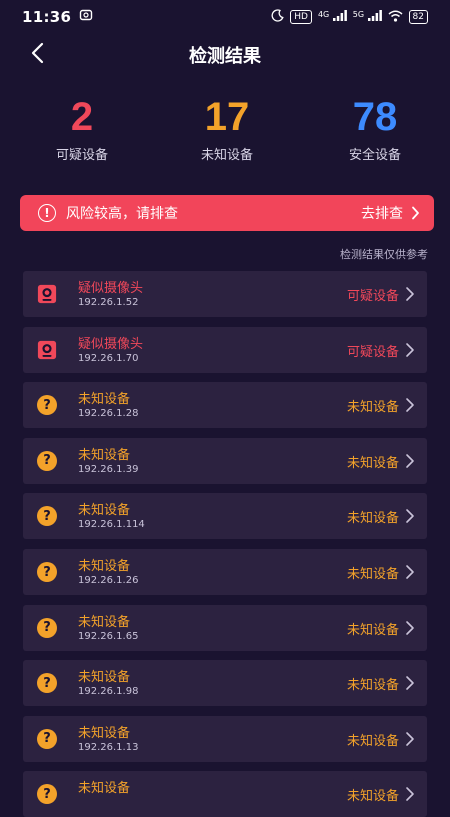 This screenshot has width=450, height=817. What do you see at coordinates (225, 794) in the screenshot?
I see `device-row: ? 未知设备 未知设备` at bounding box center [225, 794].